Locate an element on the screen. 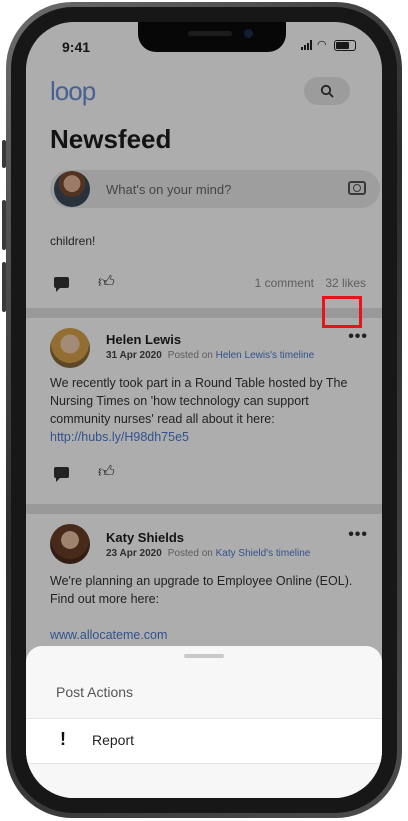 The height and width of the screenshot is (821, 408). phone-volume-up is located at coordinates (4, 225).